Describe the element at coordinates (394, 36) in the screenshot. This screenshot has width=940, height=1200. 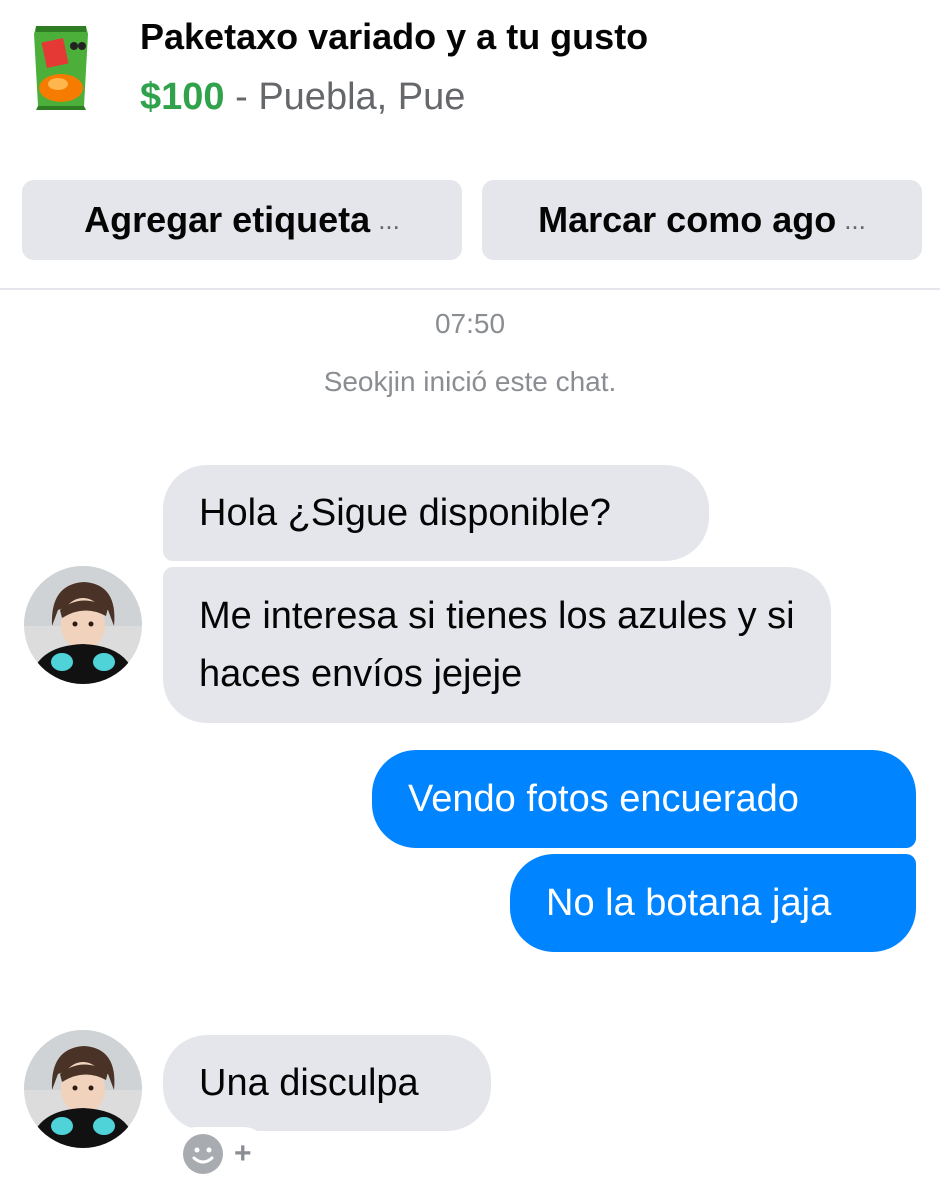
I see `product-title: Paketaxo variado y a tu gusto` at that location.